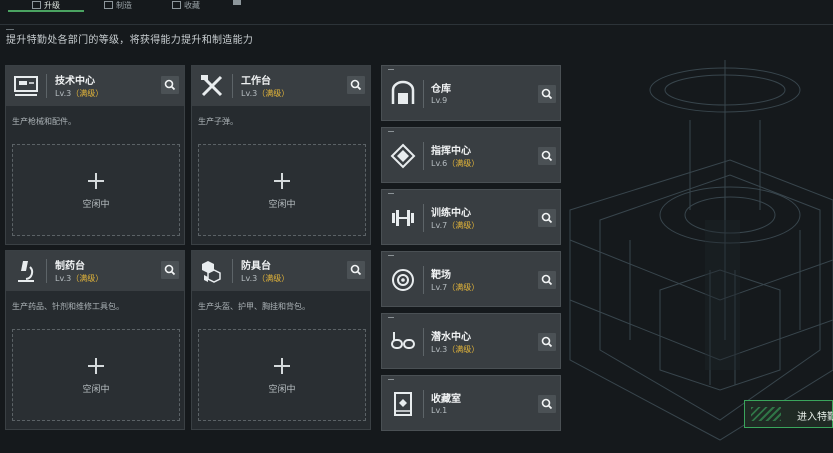 This screenshot has height=453, width=833. Describe the element at coordinates (26, 271) in the screenshot. I see `microscope-icon` at that location.